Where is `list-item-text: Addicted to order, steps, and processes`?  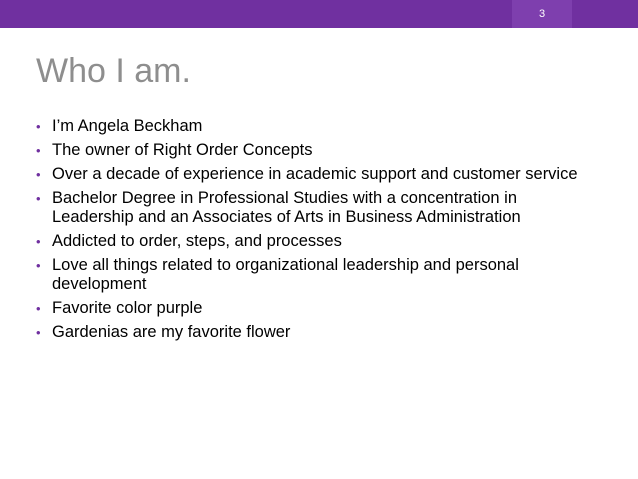 list-item-text: Addicted to order, steps, and processes is located at coordinates (197, 241).